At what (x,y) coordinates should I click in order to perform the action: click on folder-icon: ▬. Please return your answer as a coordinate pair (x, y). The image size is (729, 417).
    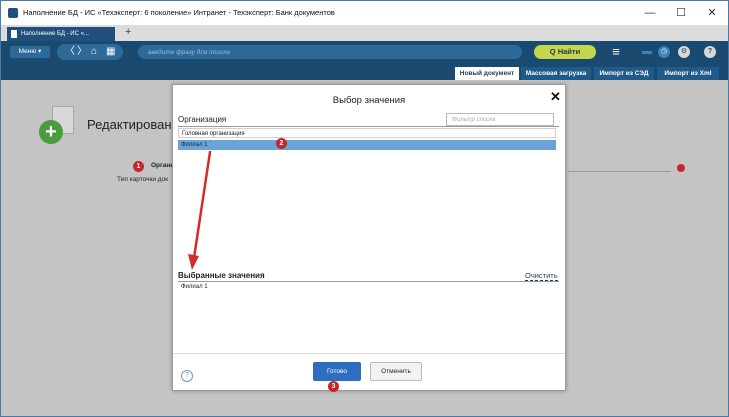
    Looking at the image, I should click on (647, 52).